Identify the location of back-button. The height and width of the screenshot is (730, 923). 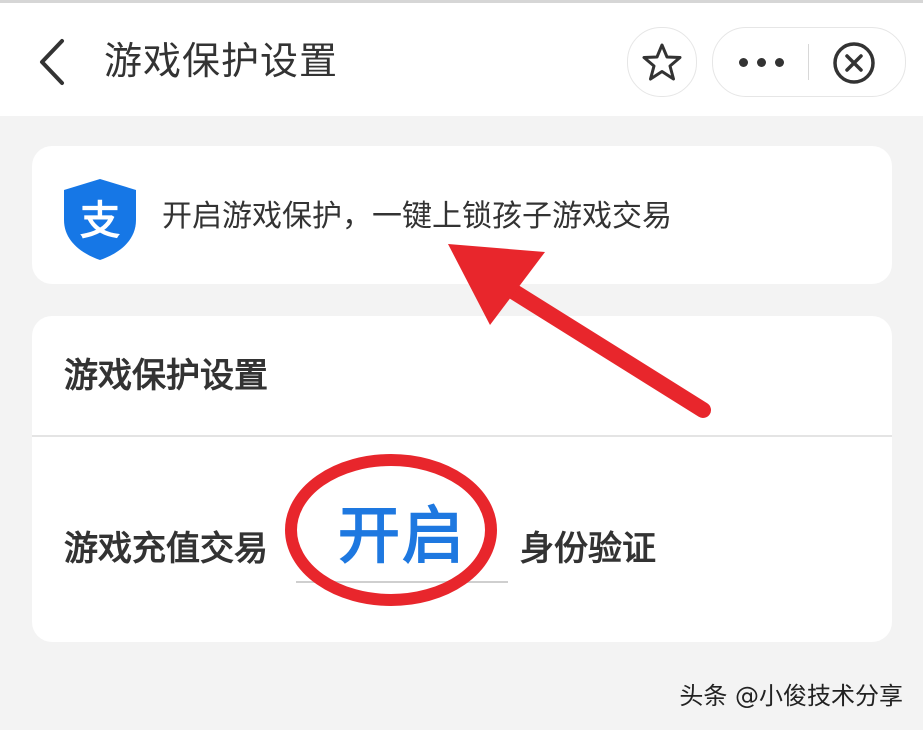
(55, 62).